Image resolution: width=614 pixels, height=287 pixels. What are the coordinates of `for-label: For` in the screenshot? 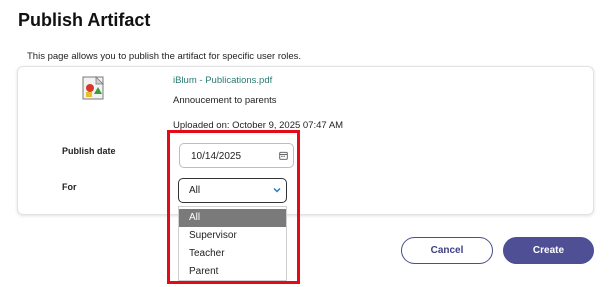 It's located at (69, 187).